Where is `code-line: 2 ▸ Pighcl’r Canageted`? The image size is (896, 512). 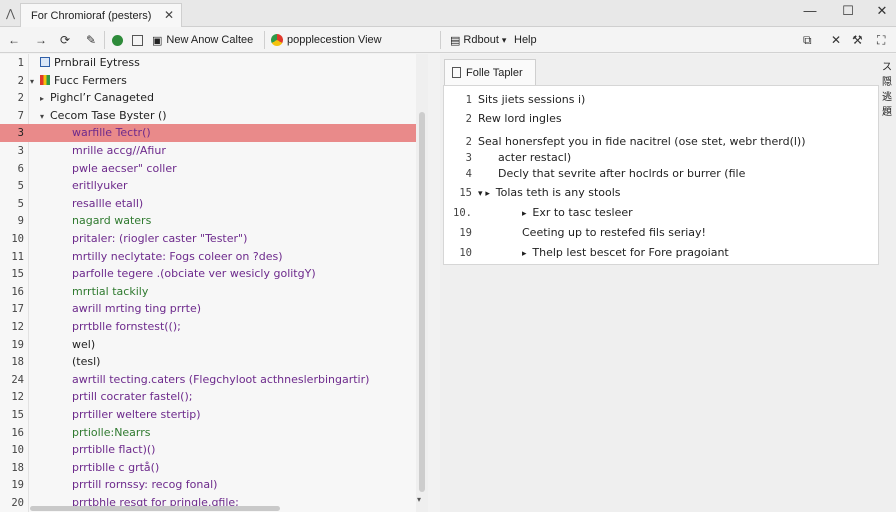
code-line: 2 ▸ Pighcl’r Canageted is located at coordinates (208, 98).